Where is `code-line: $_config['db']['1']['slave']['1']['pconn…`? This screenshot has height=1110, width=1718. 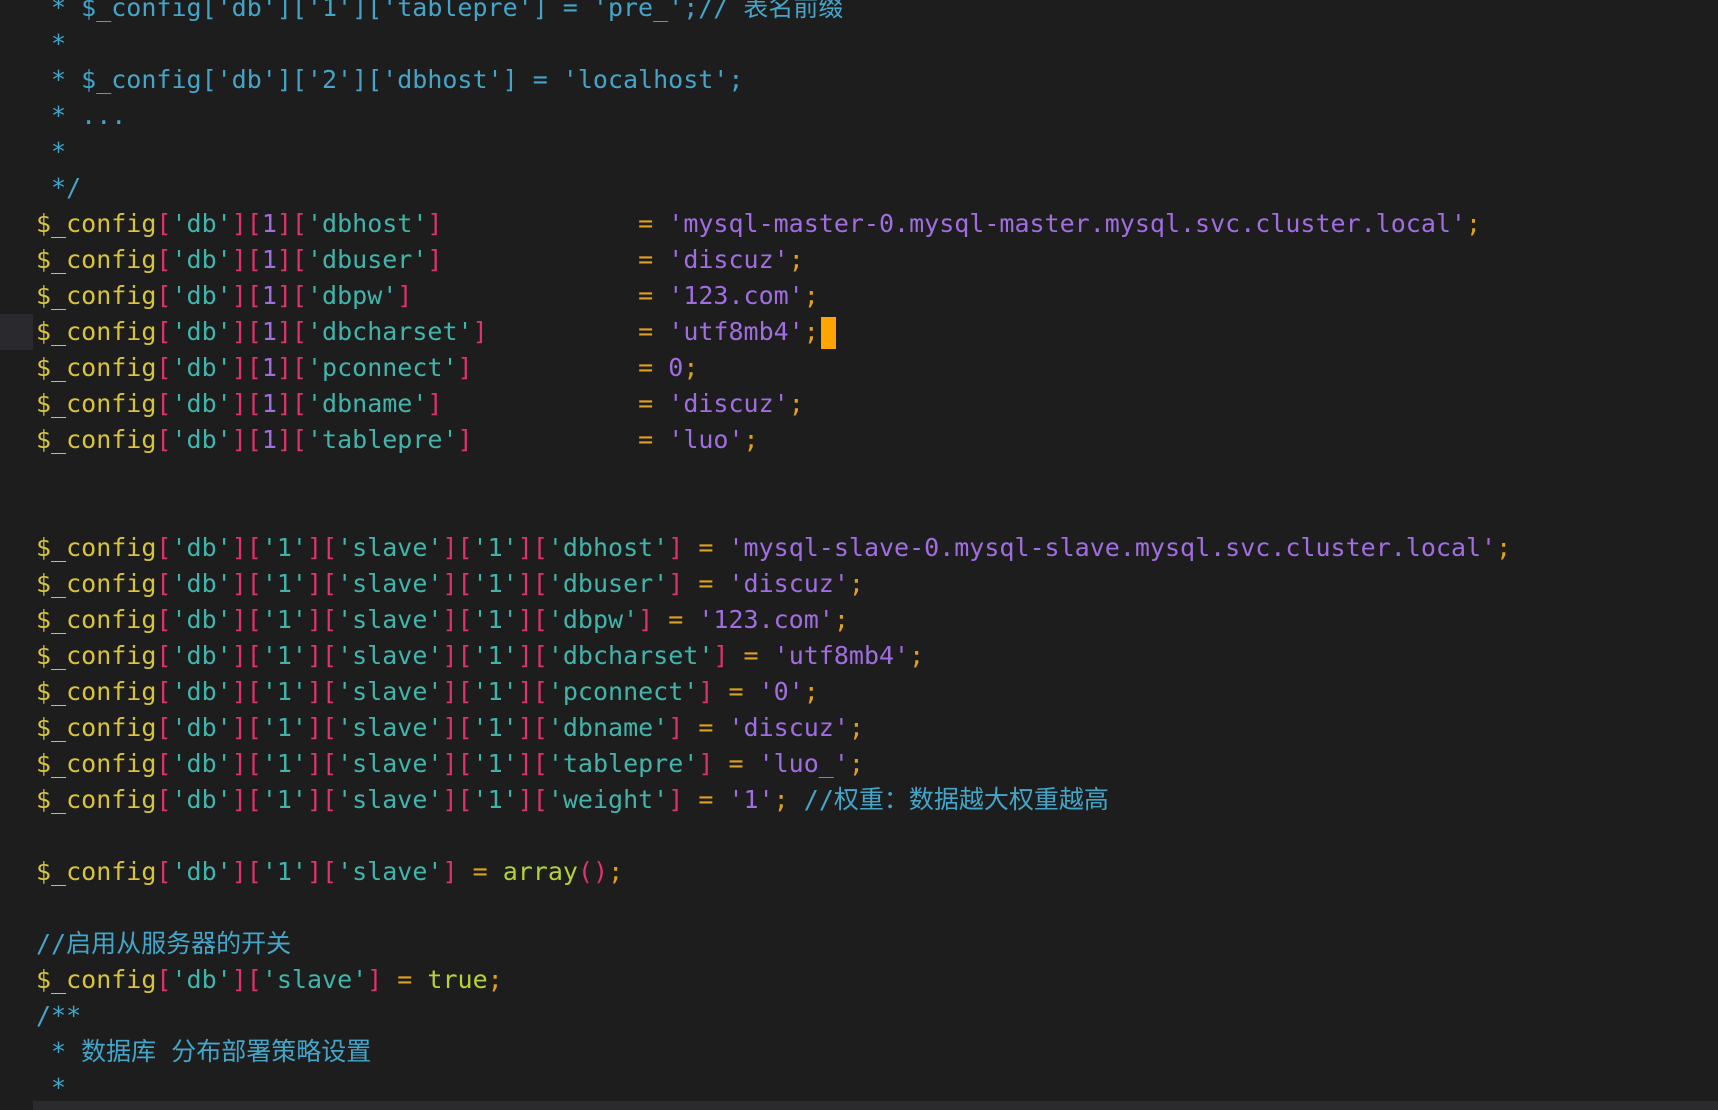
code-line: $_config['db']['1']['slave']['1']['pconn… is located at coordinates (877, 692).